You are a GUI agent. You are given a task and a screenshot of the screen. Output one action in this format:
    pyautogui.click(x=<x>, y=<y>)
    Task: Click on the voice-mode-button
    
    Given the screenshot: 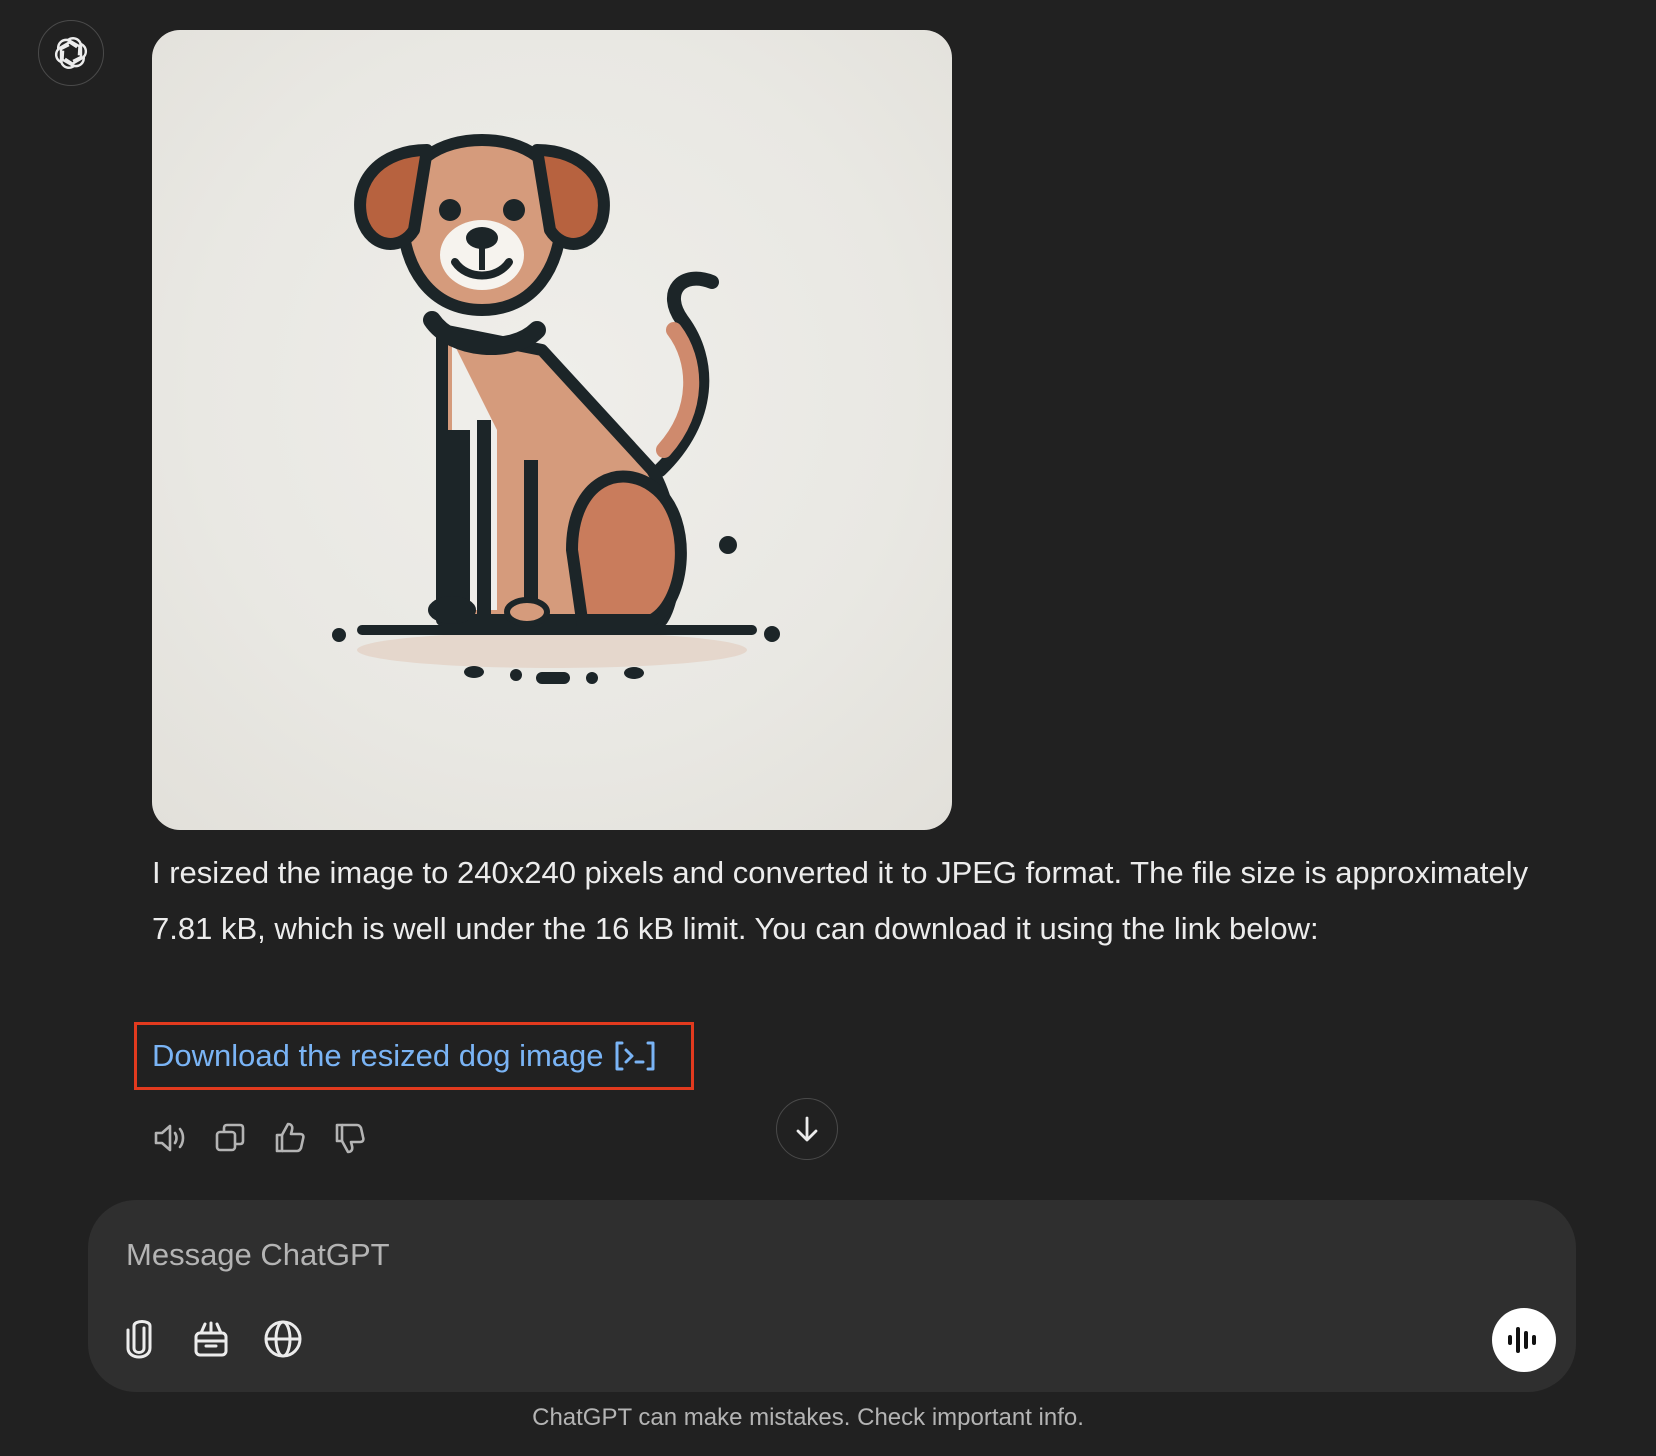 What is the action you would take?
    pyautogui.click(x=1524, y=1340)
    